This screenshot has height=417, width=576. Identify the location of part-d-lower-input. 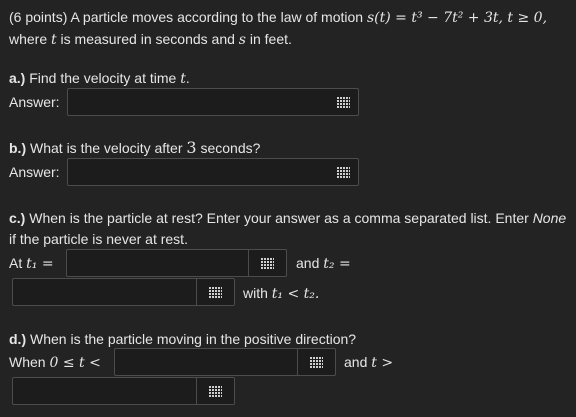
(123, 391).